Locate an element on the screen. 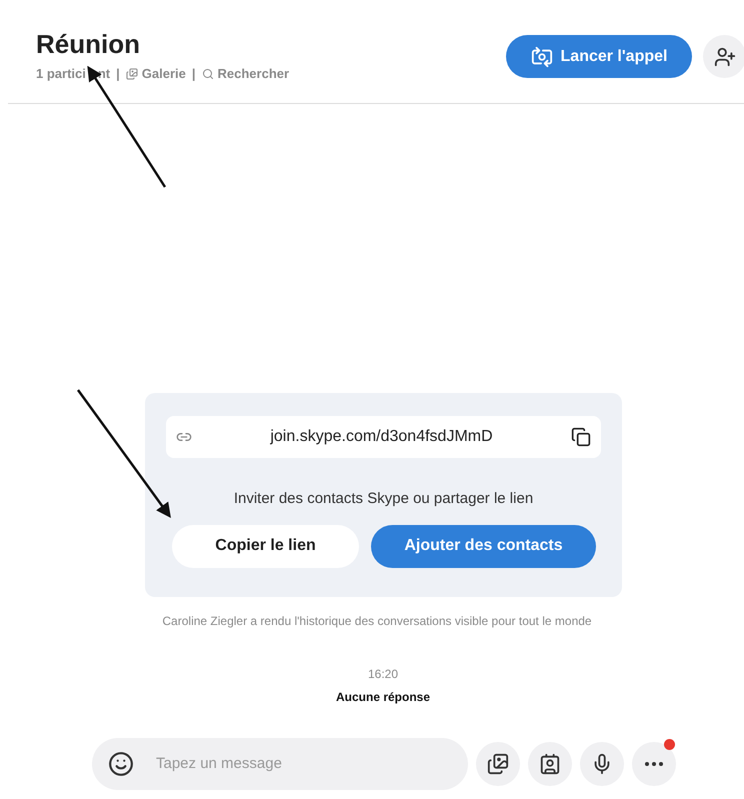 This screenshot has width=744, height=799. add-person-icon is located at coordinates (725, 57).